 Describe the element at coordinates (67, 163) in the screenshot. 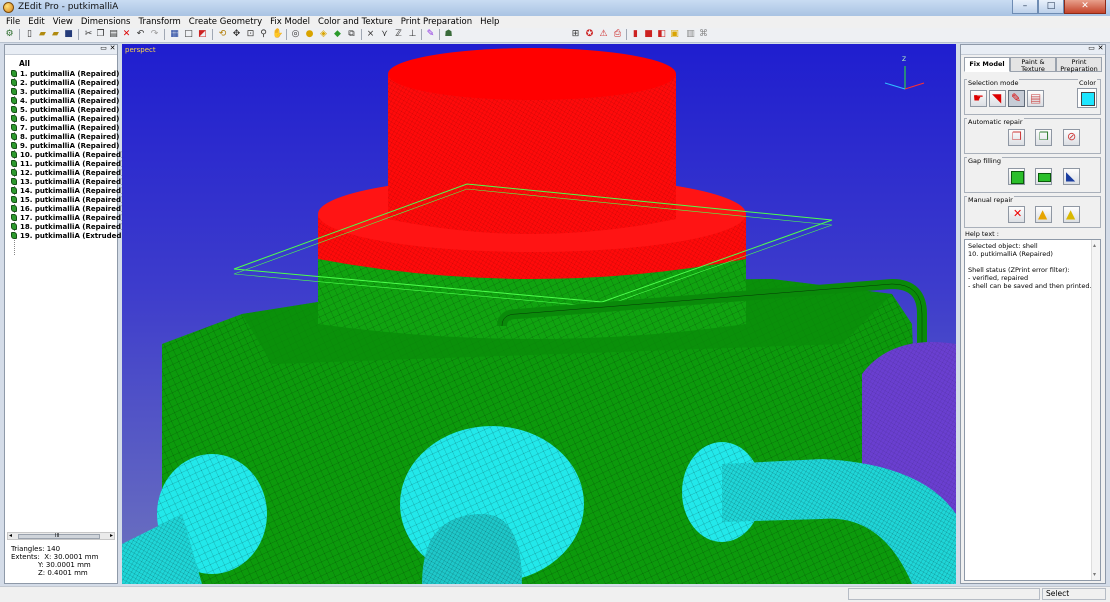

I see `tree-item: 11. putkimalliA (Repaired)` at that location.